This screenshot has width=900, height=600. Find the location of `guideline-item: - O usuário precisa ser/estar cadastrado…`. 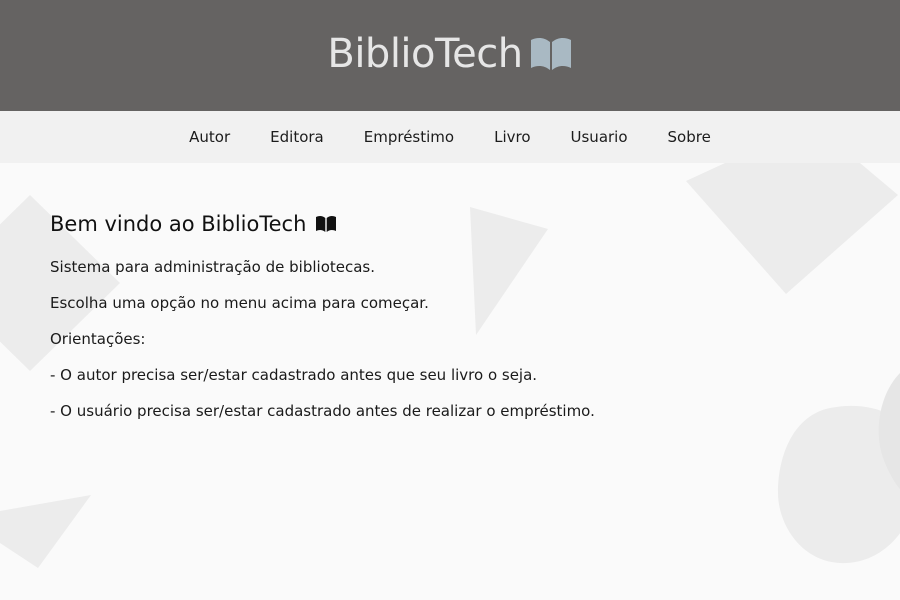

guideline-item: - O usuário precisa ser/estar cadastrado… is located at coordinates (322, 411).